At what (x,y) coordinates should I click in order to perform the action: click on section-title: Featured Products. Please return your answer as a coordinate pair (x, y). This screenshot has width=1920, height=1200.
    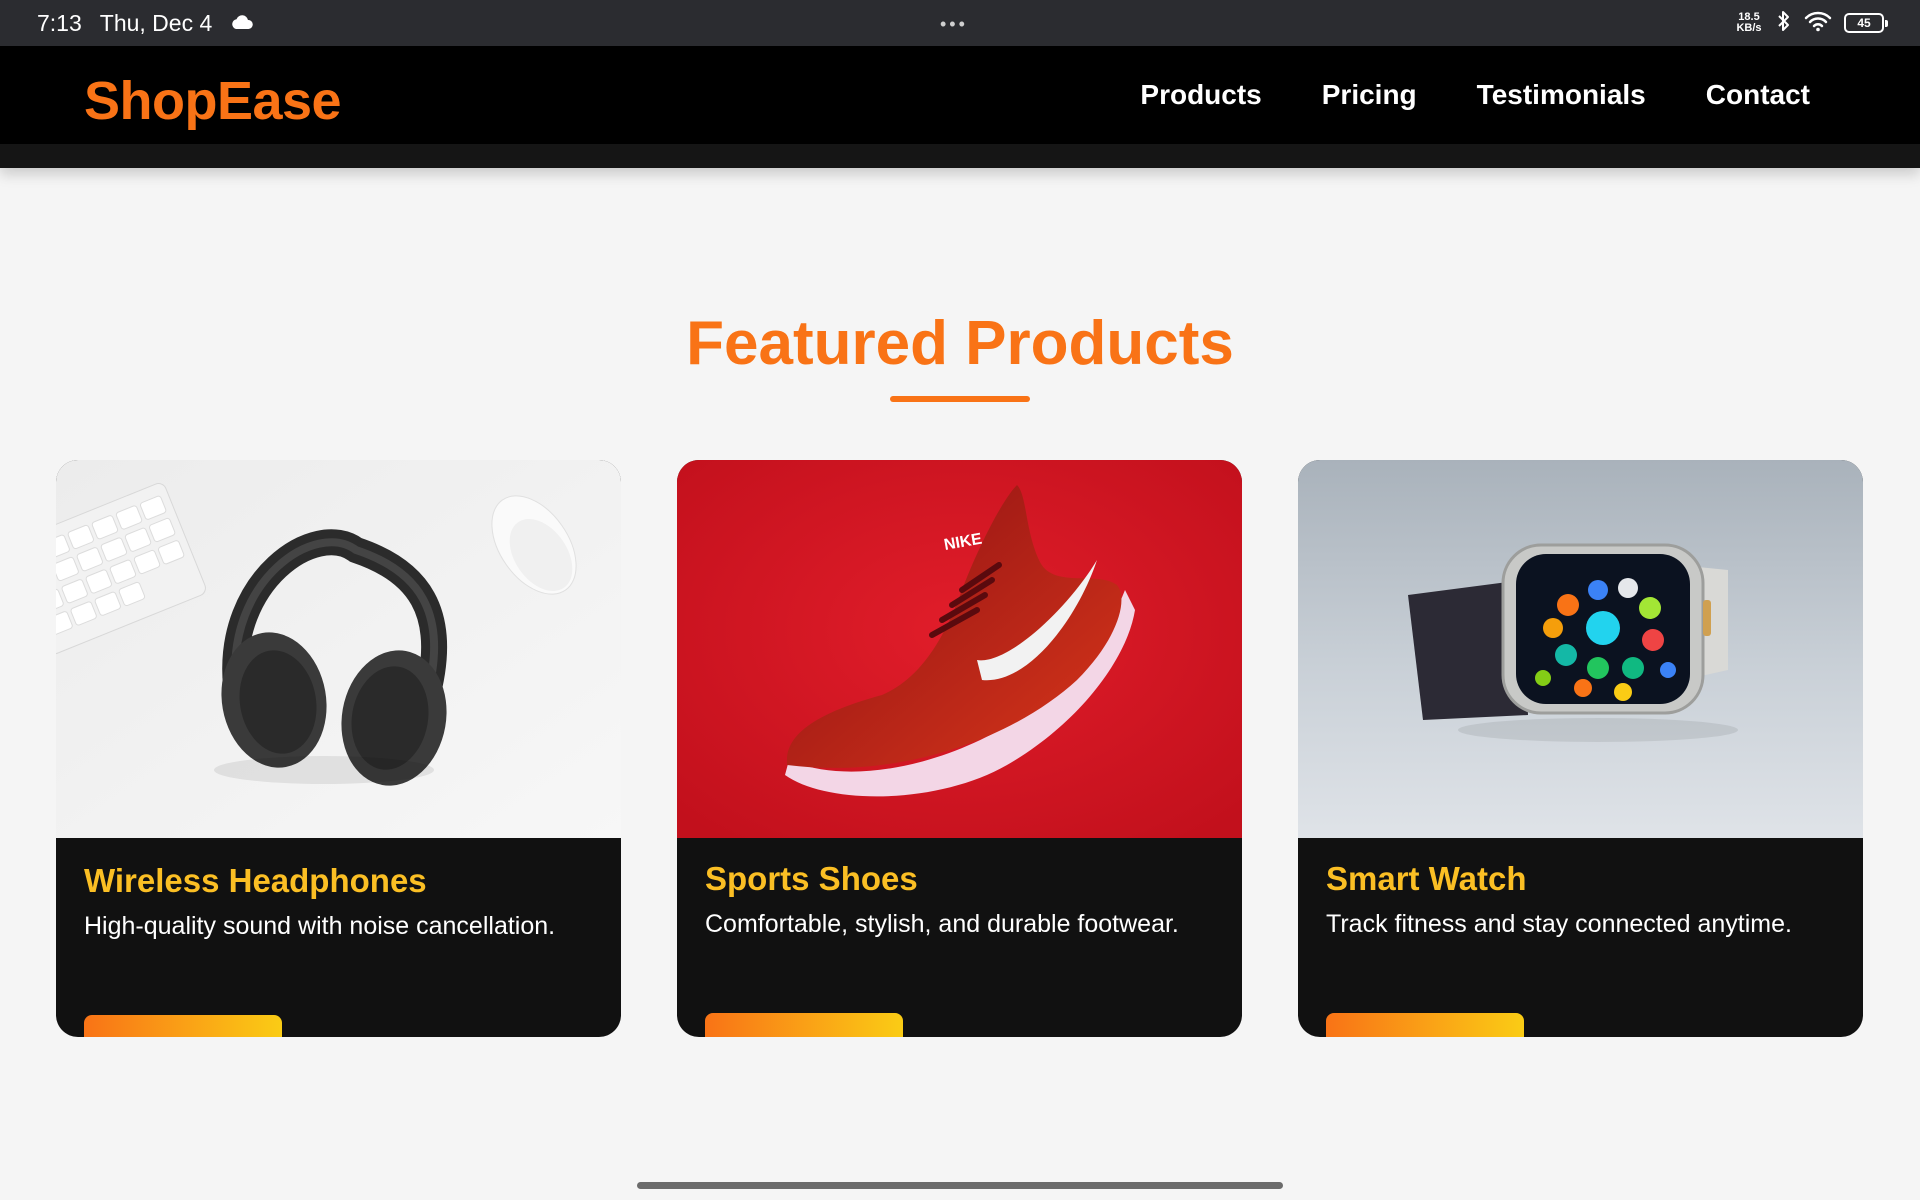
    Looking at the image, I should click on (960, 343).